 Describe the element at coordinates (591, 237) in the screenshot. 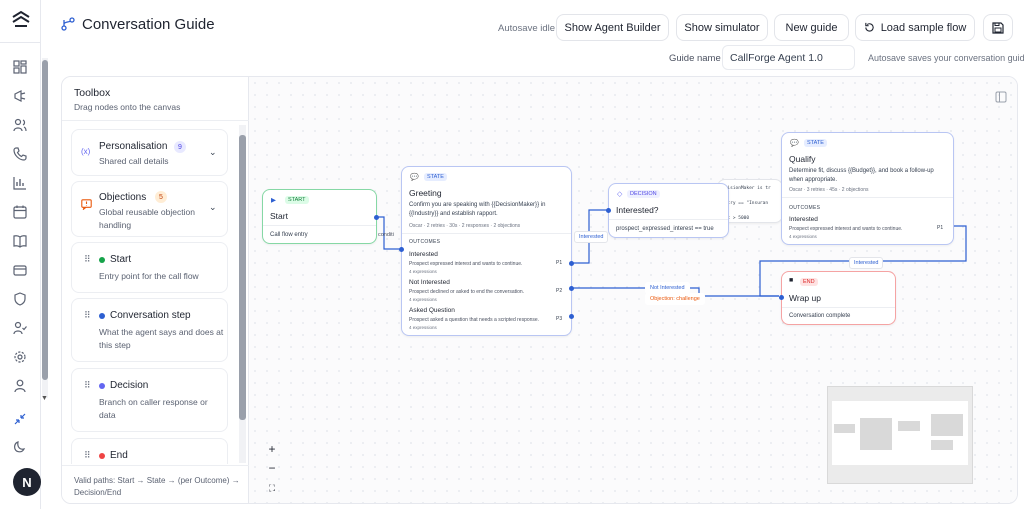

I see `edge-label-interested: Interested` at that location.